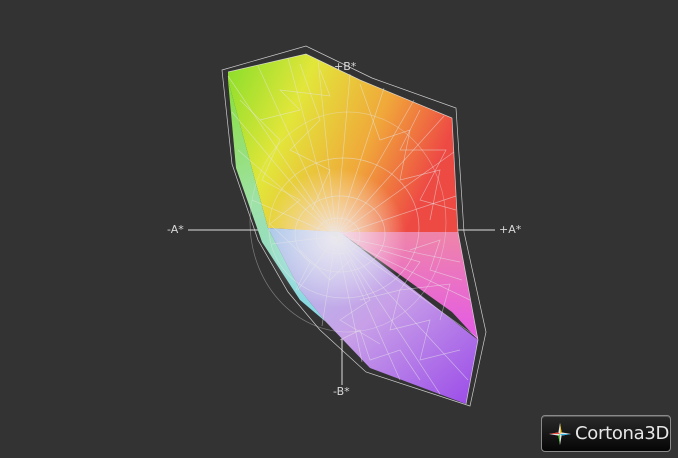 The width and height of the screenshot is (678, 458). Describe the element at coordinates (510, 229) in the screenshot. I see `axis-label-pos-a: +A*` at that location.